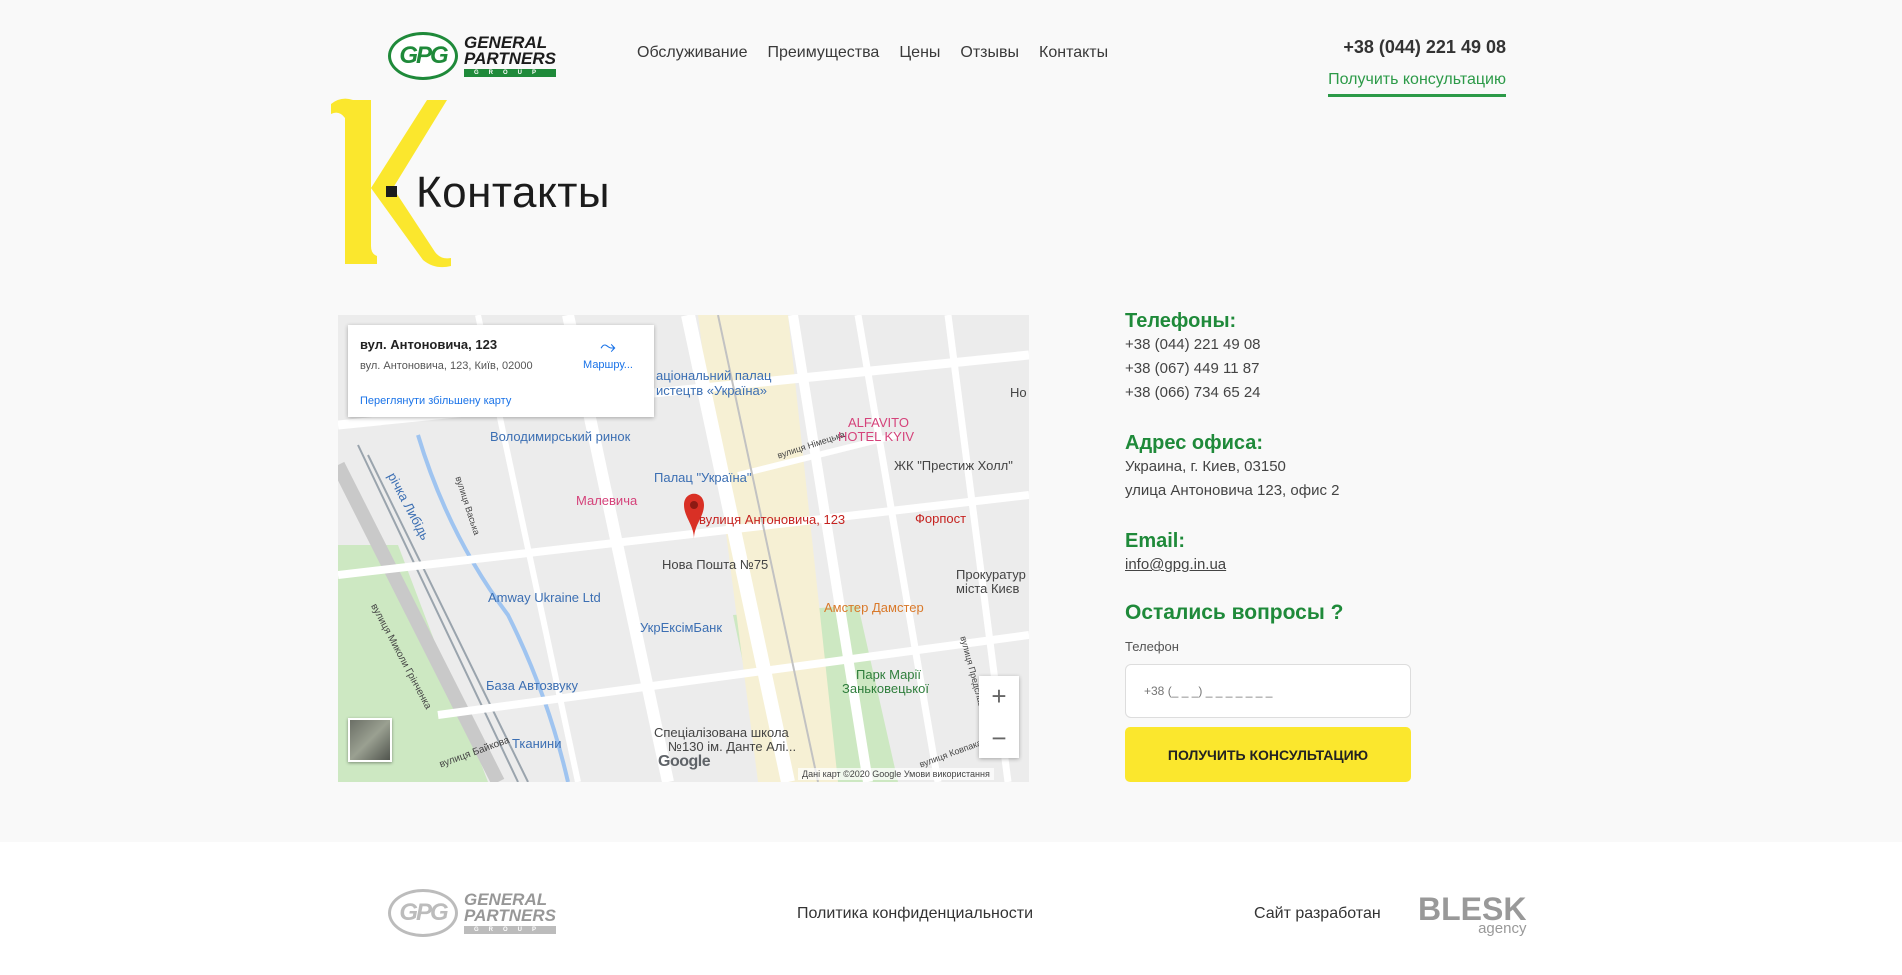 The image size is (1902, 975). Describe the element at coordinates (537, 743) in the screenshot. I see `map-poi: Тканини` at that location.